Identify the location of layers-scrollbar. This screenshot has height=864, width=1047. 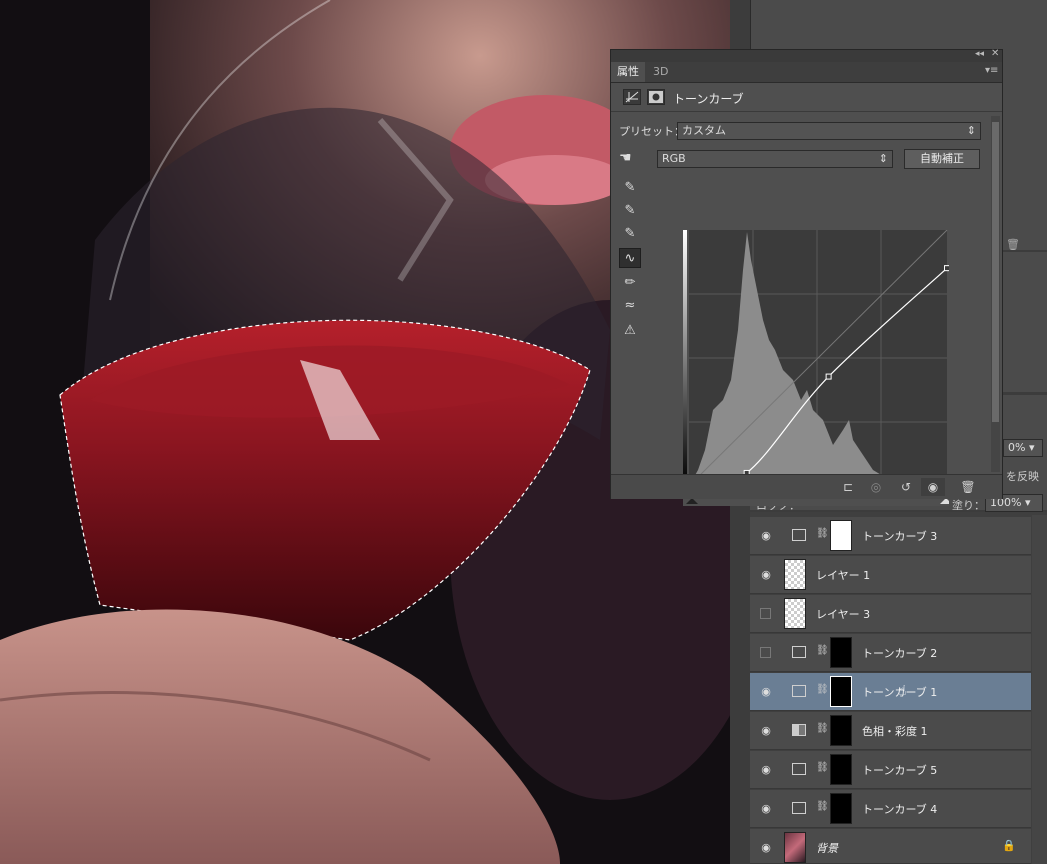
(1039, 689).